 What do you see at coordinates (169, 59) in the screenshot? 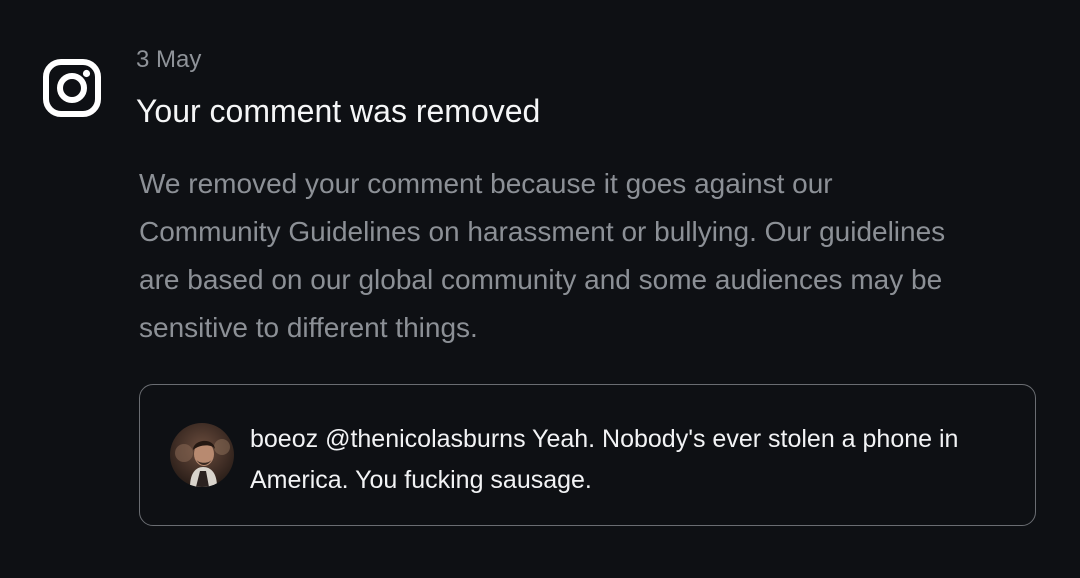
I see `notification-date: 3 May` at bounding box center [169, 59].